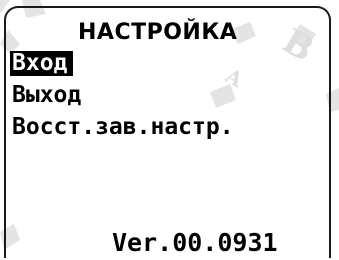  Describe the element at coordinates (46, 95) in the screenshot. I see `menu-item-exit: Выход` at that location.